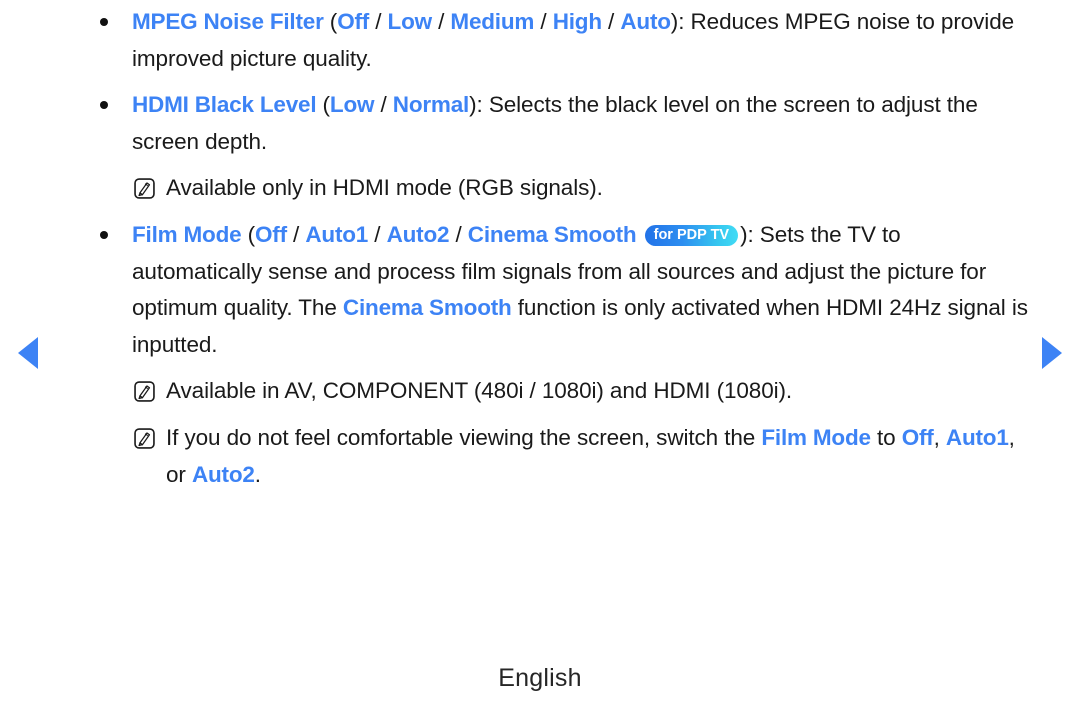  Describe the element at coordinates (577, 21) in the screenshot. I see `option-mpeg-high: High` at that location.